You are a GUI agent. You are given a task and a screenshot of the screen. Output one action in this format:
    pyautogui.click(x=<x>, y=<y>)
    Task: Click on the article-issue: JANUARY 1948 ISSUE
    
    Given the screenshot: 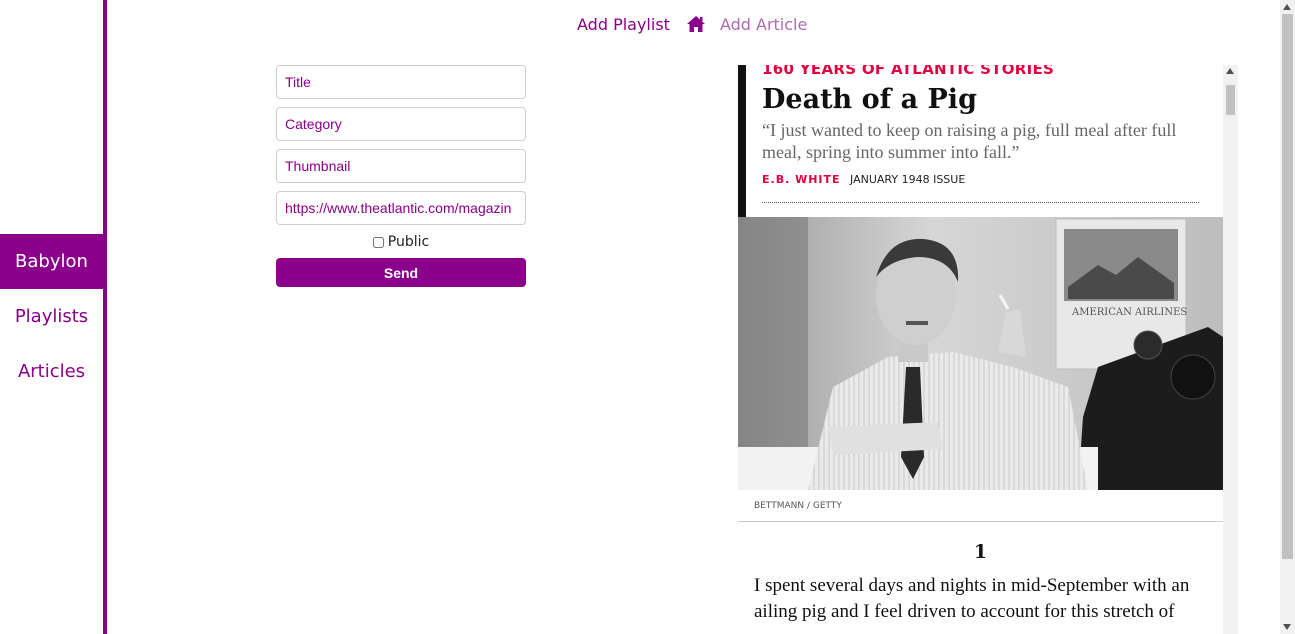 What is the action you would take?
    pyautogui.click(x=908, y=179)
    